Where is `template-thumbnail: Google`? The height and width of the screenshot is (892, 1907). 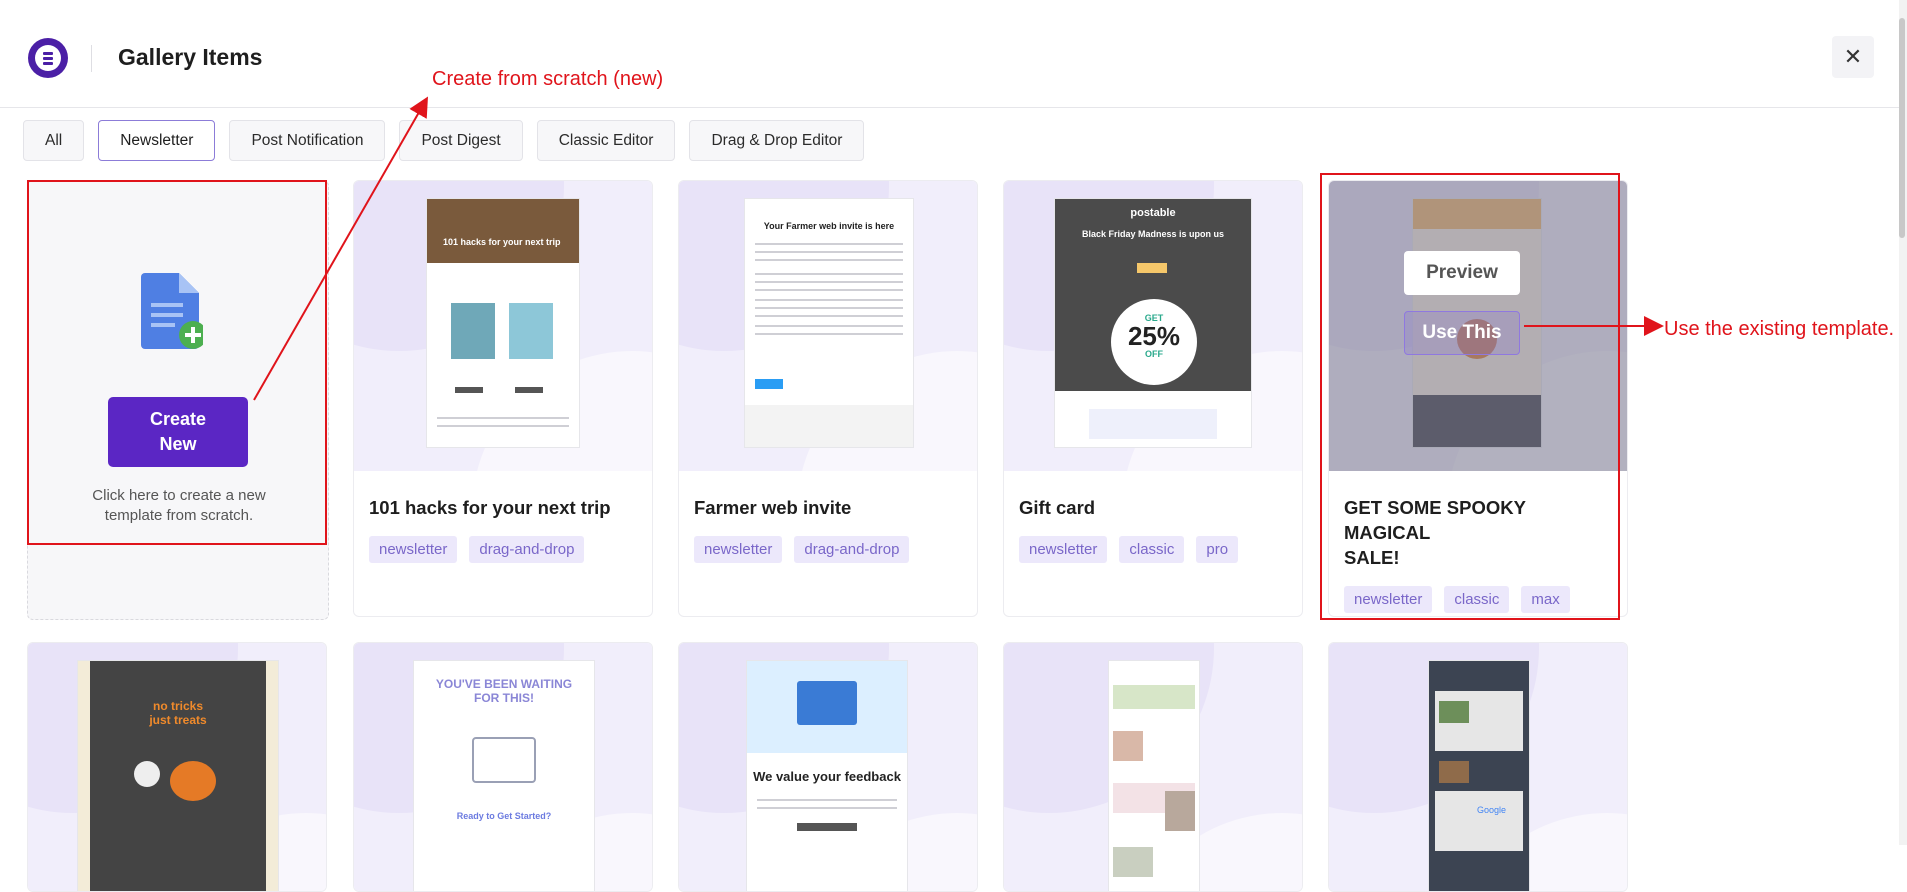
template-thumbnail: Google is located at coordinates (1478, 767).